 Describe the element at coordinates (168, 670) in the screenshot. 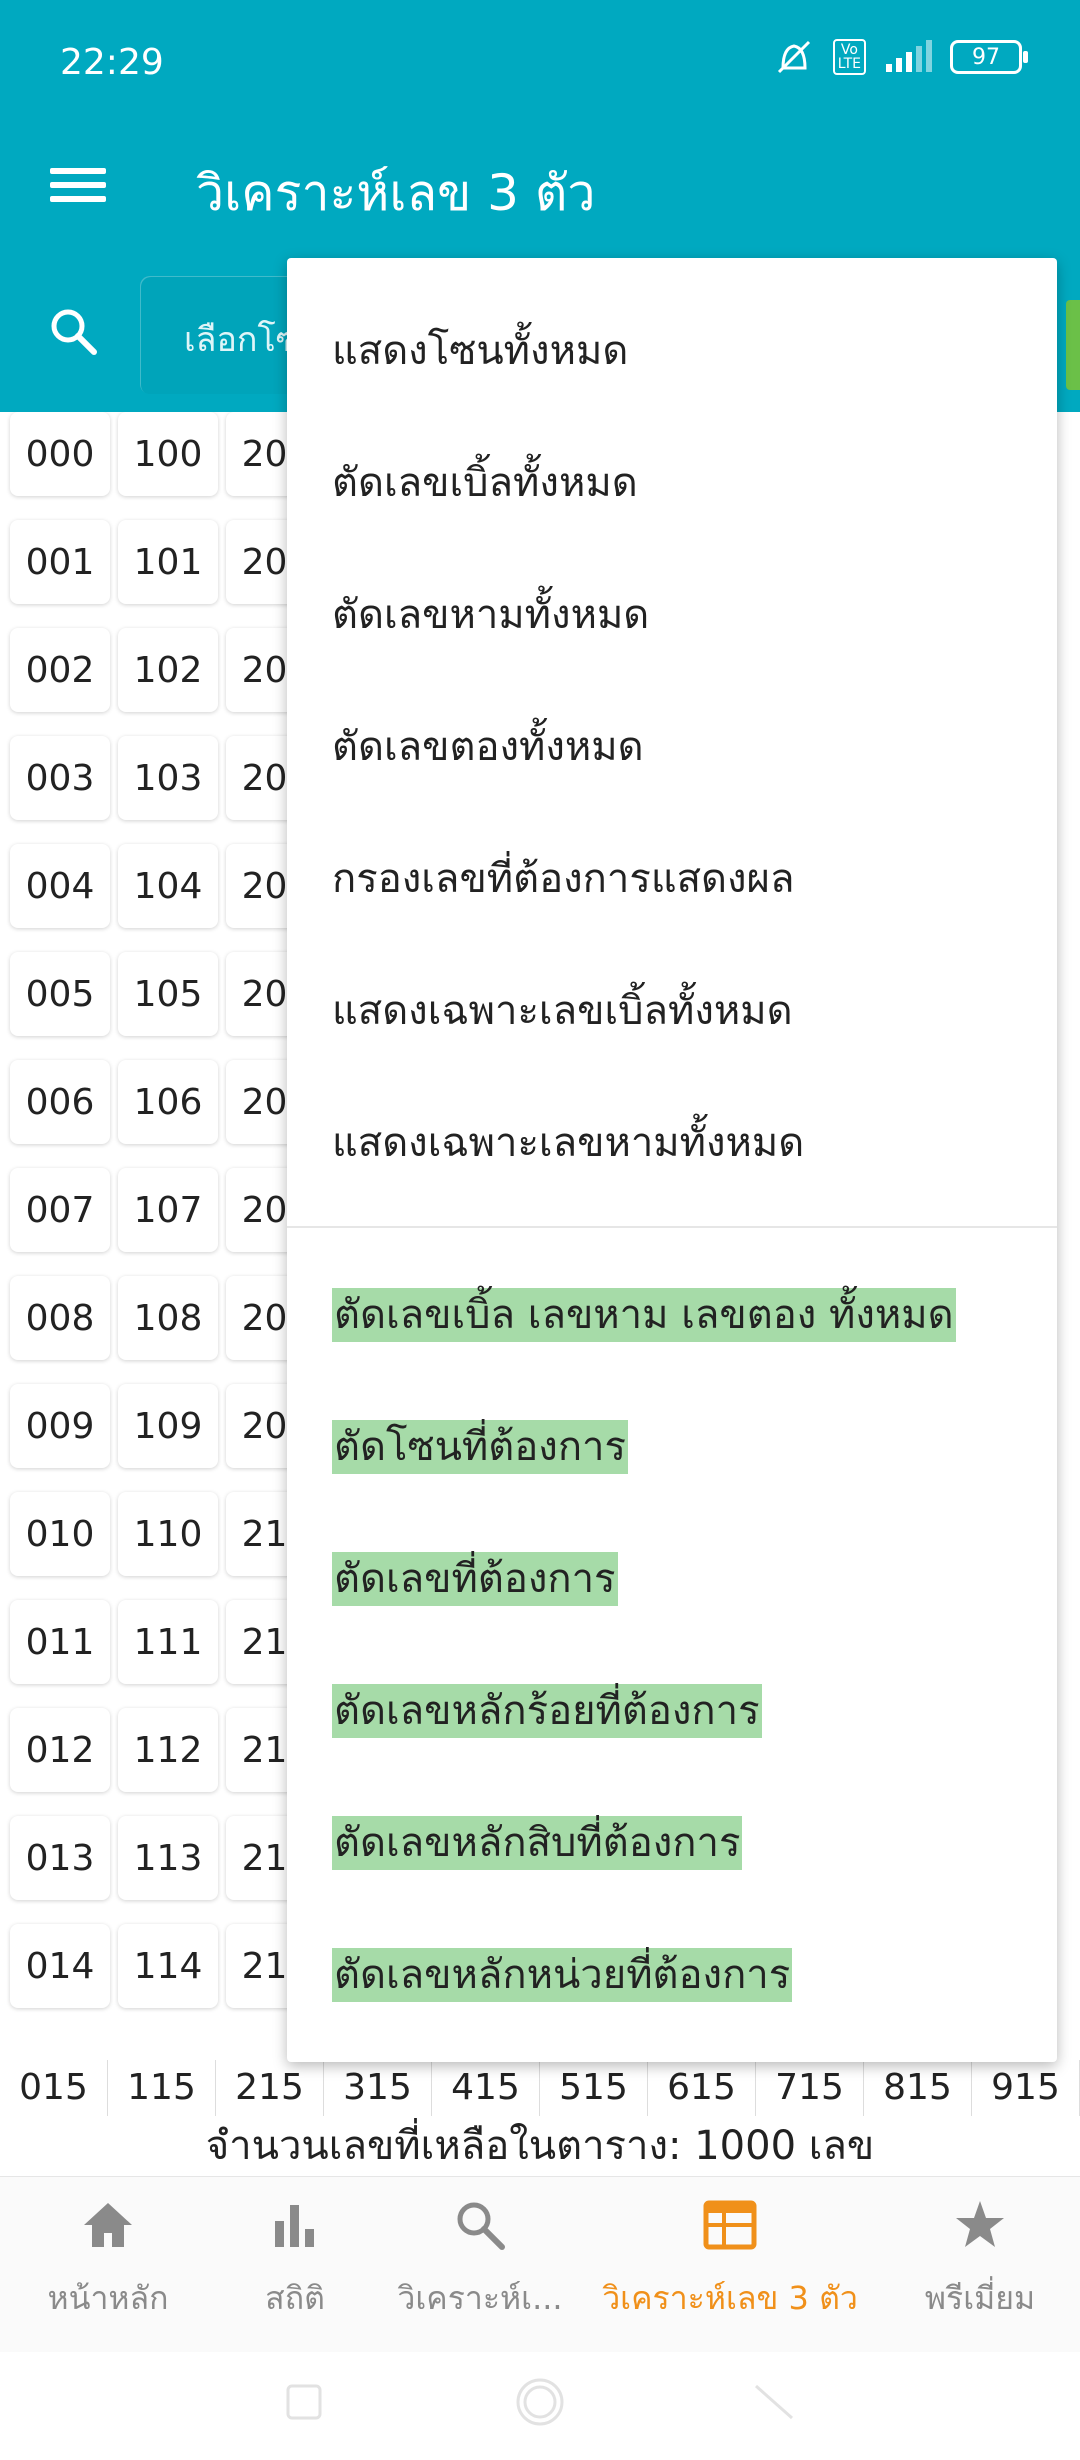

I see `number-cell: 102` at that location.